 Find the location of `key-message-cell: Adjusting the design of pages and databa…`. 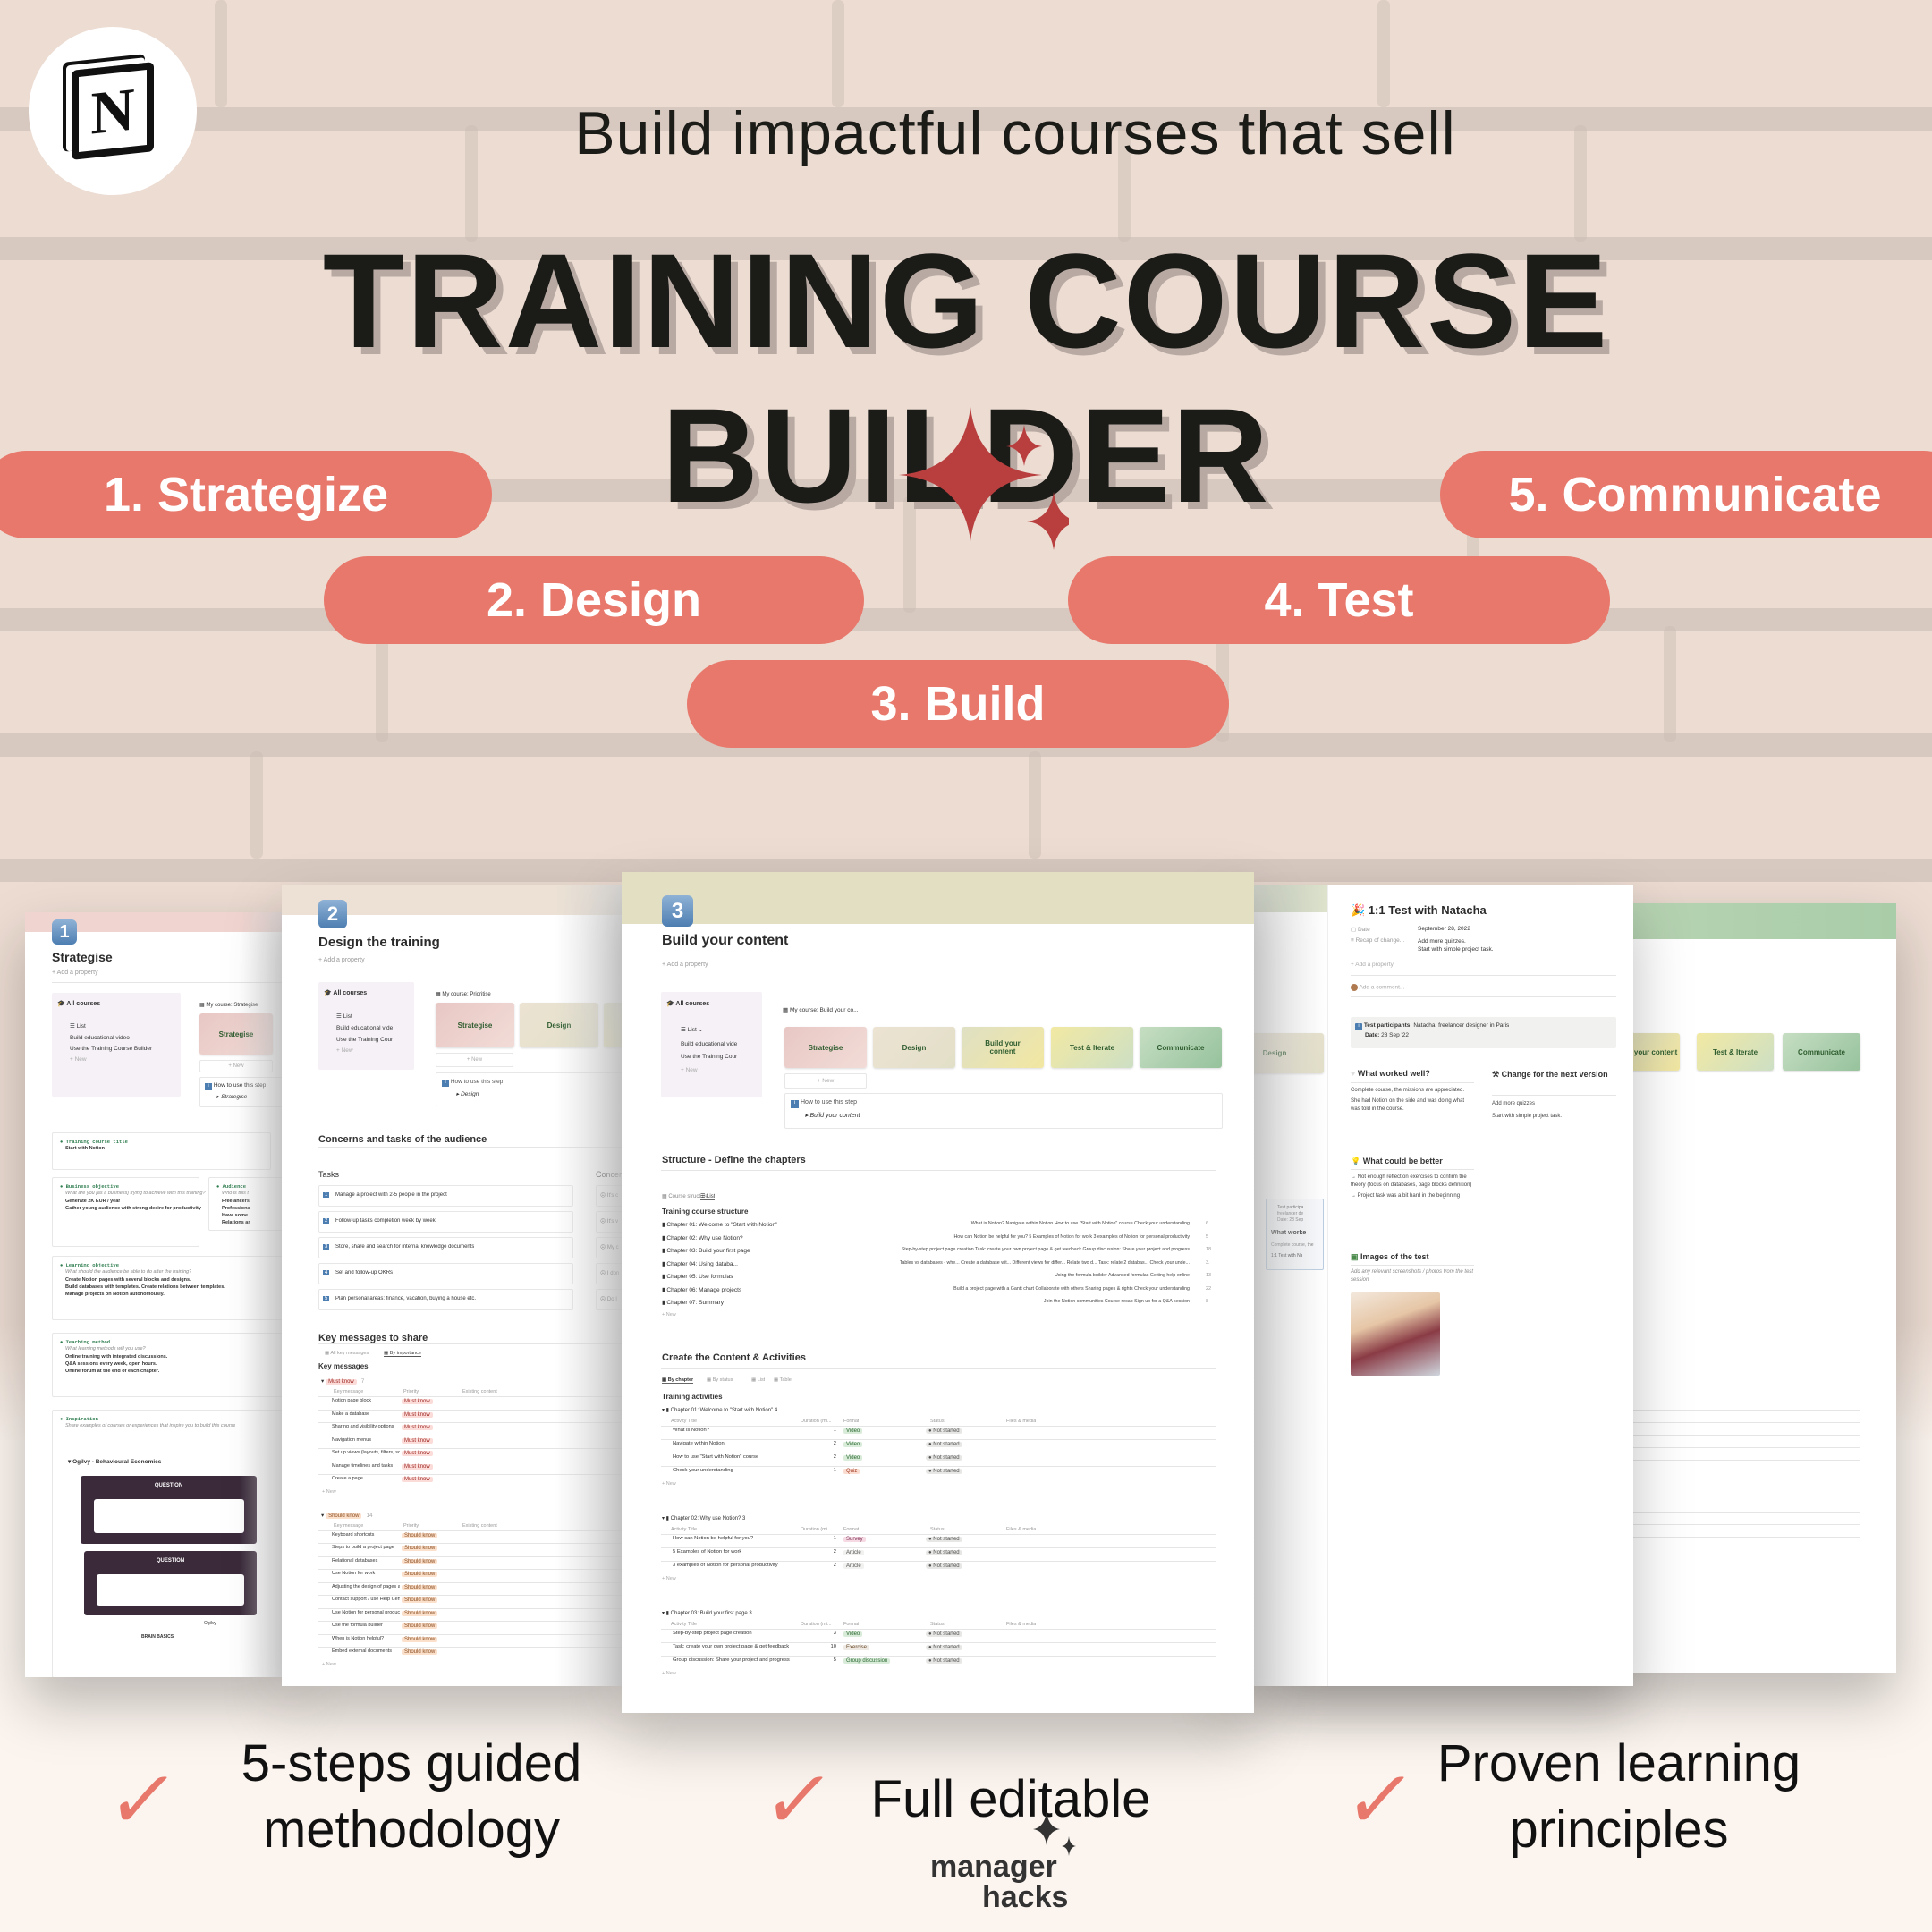

key-message-cell: Adjusting the design of pages and databa… is located at coordinates (366, 1586).